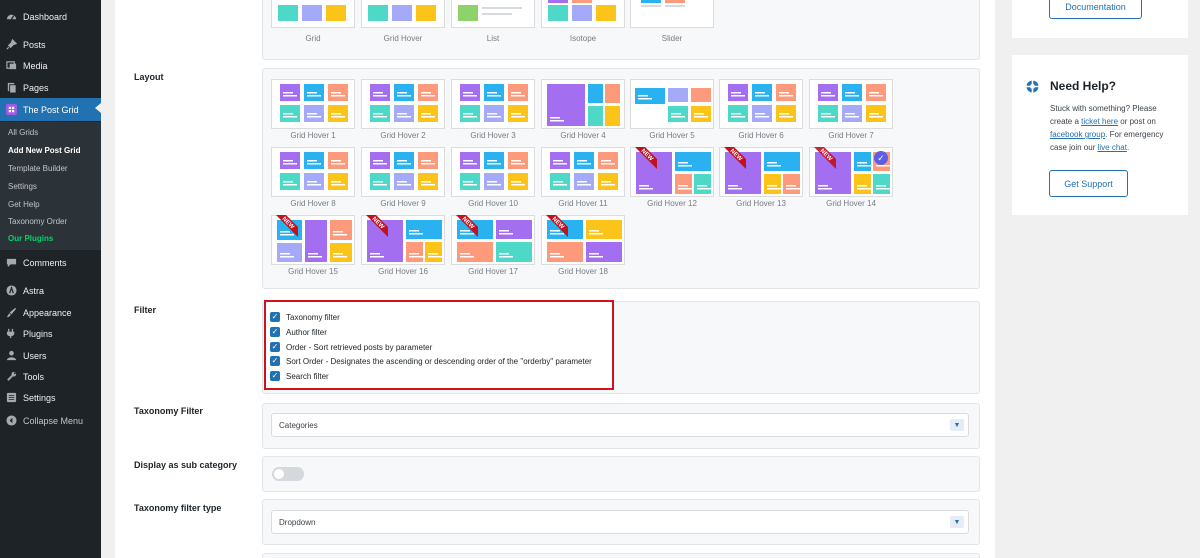 The width and height of the screenshot is (1200, 558). I want to click on layout-option-label: Grid Hover 12, so click(672, 203).